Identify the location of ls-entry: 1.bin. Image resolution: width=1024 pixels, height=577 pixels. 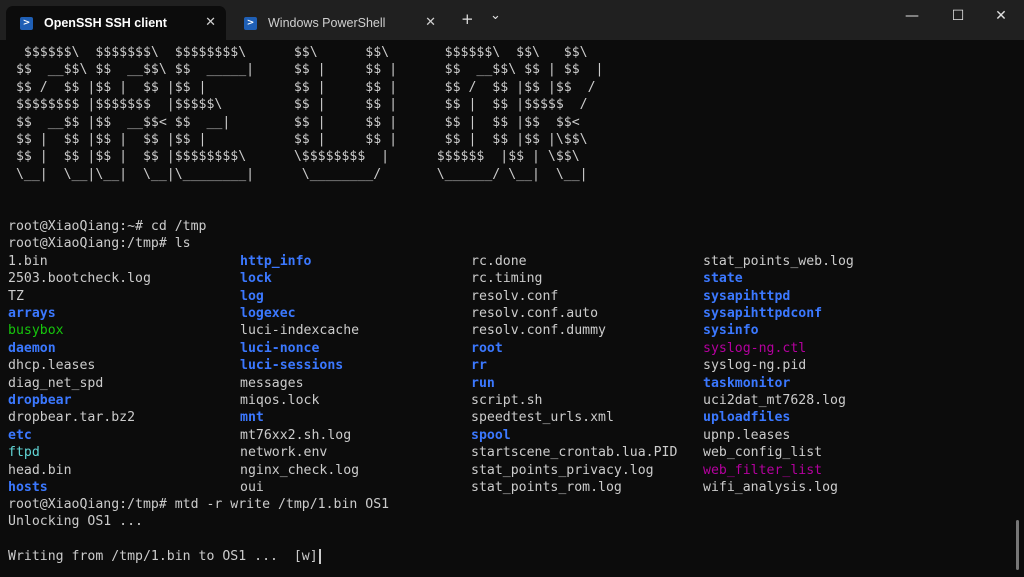
(28, 261).